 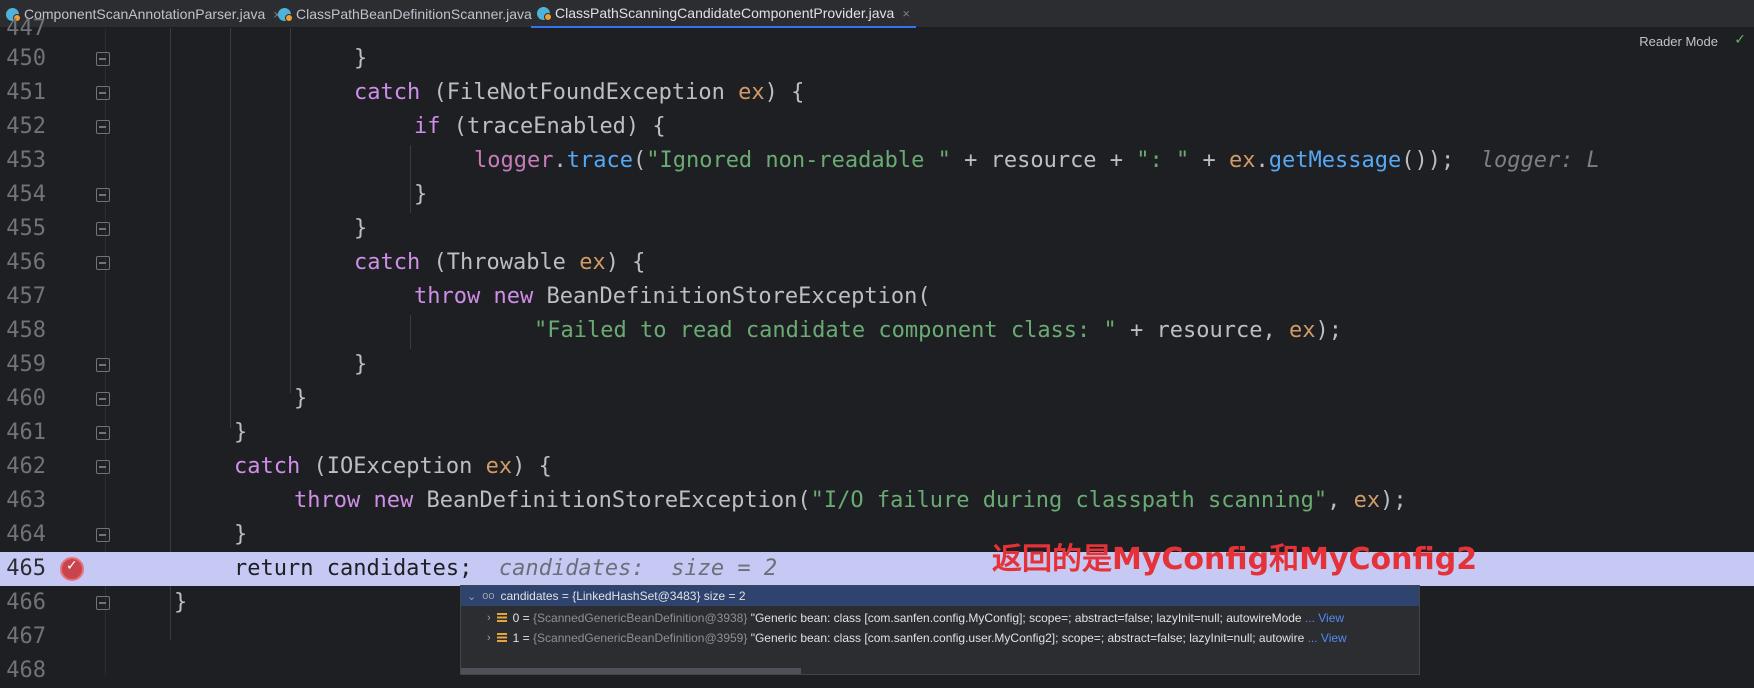 What do you see at coordinates (23, 161) in the screenshot?
I see `line-number: 453` at bounding box center [23, 161].